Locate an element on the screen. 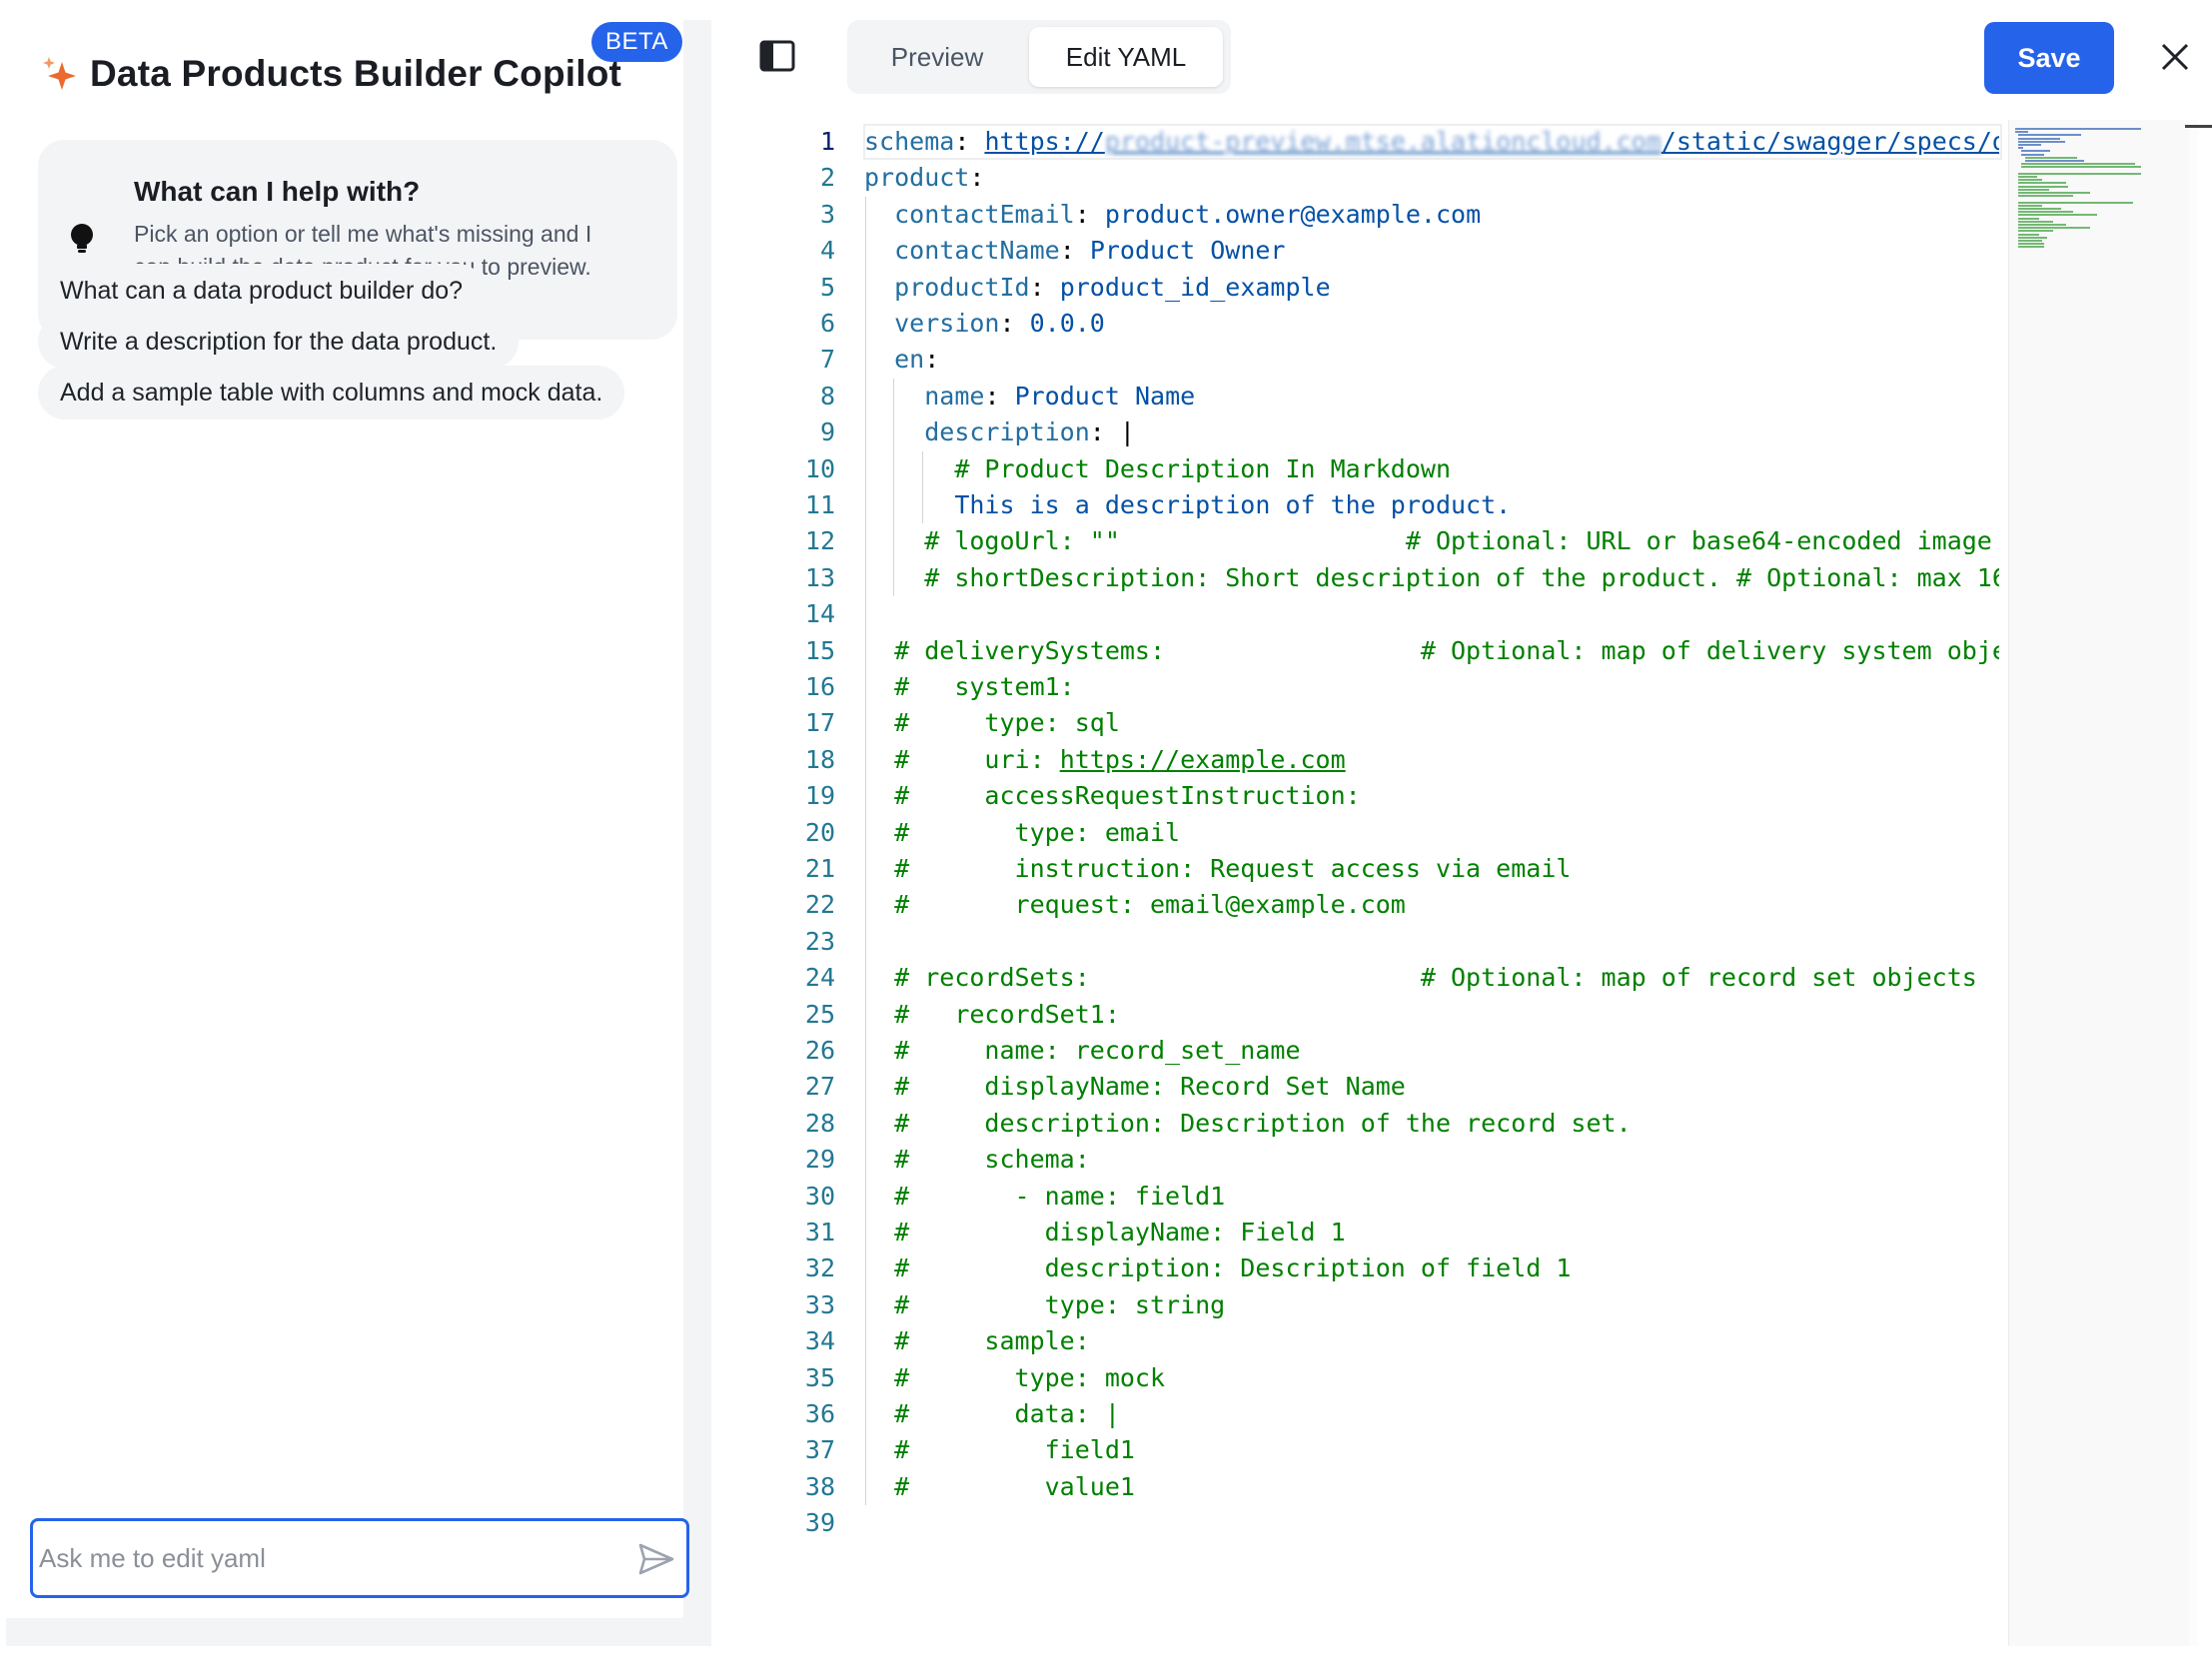  code-line: This is a description of the product. is located at coordinates (1187, 505).